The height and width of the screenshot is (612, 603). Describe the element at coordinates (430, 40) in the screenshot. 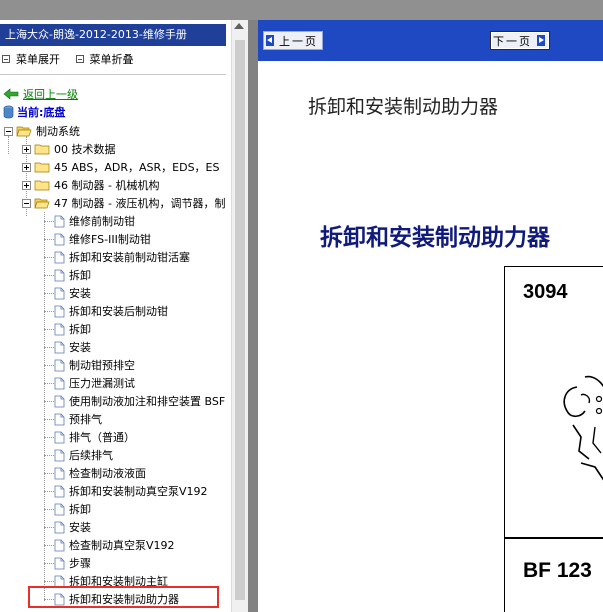

I see `page-nav-bar: 上一页 下一页` at that location.